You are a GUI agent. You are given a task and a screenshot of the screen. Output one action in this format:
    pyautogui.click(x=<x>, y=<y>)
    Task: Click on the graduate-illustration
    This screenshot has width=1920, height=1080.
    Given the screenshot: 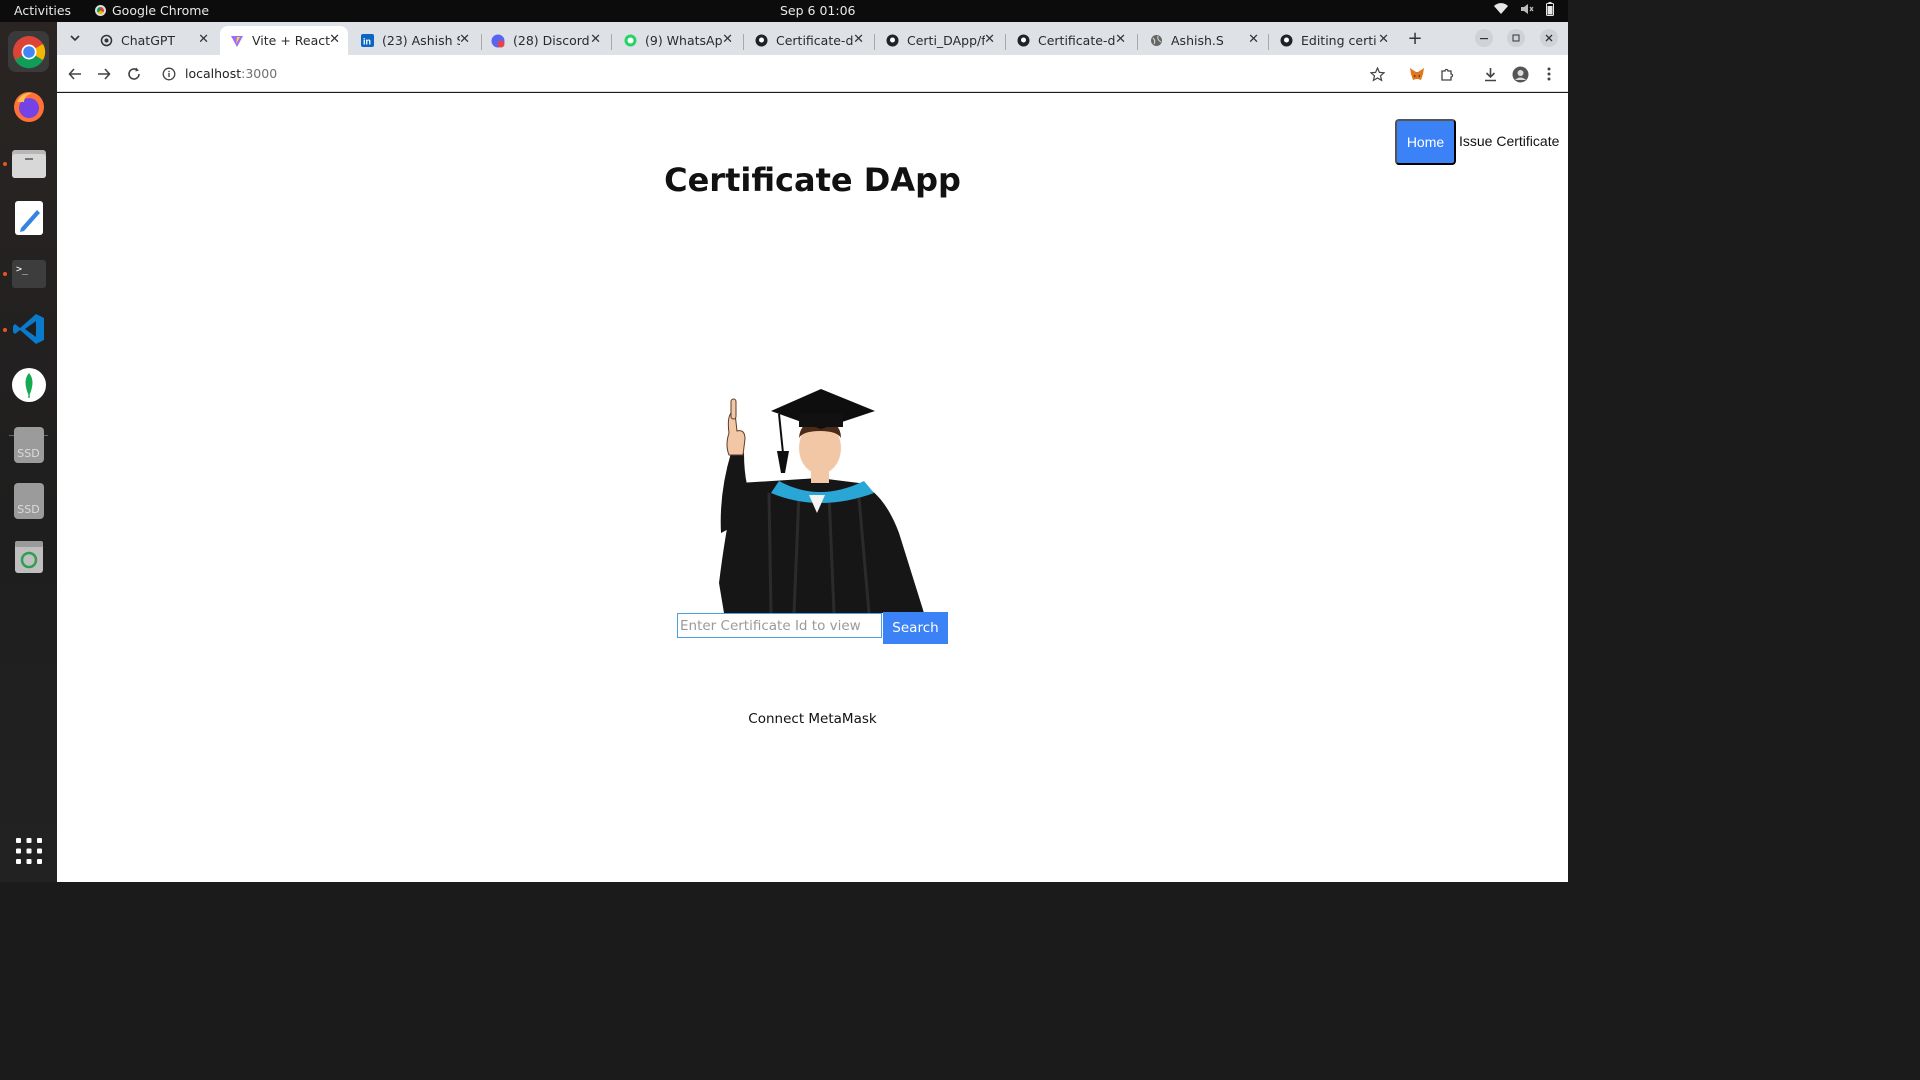 What is the action you would take?
    pyautogui.click(x=821, y=501)
    